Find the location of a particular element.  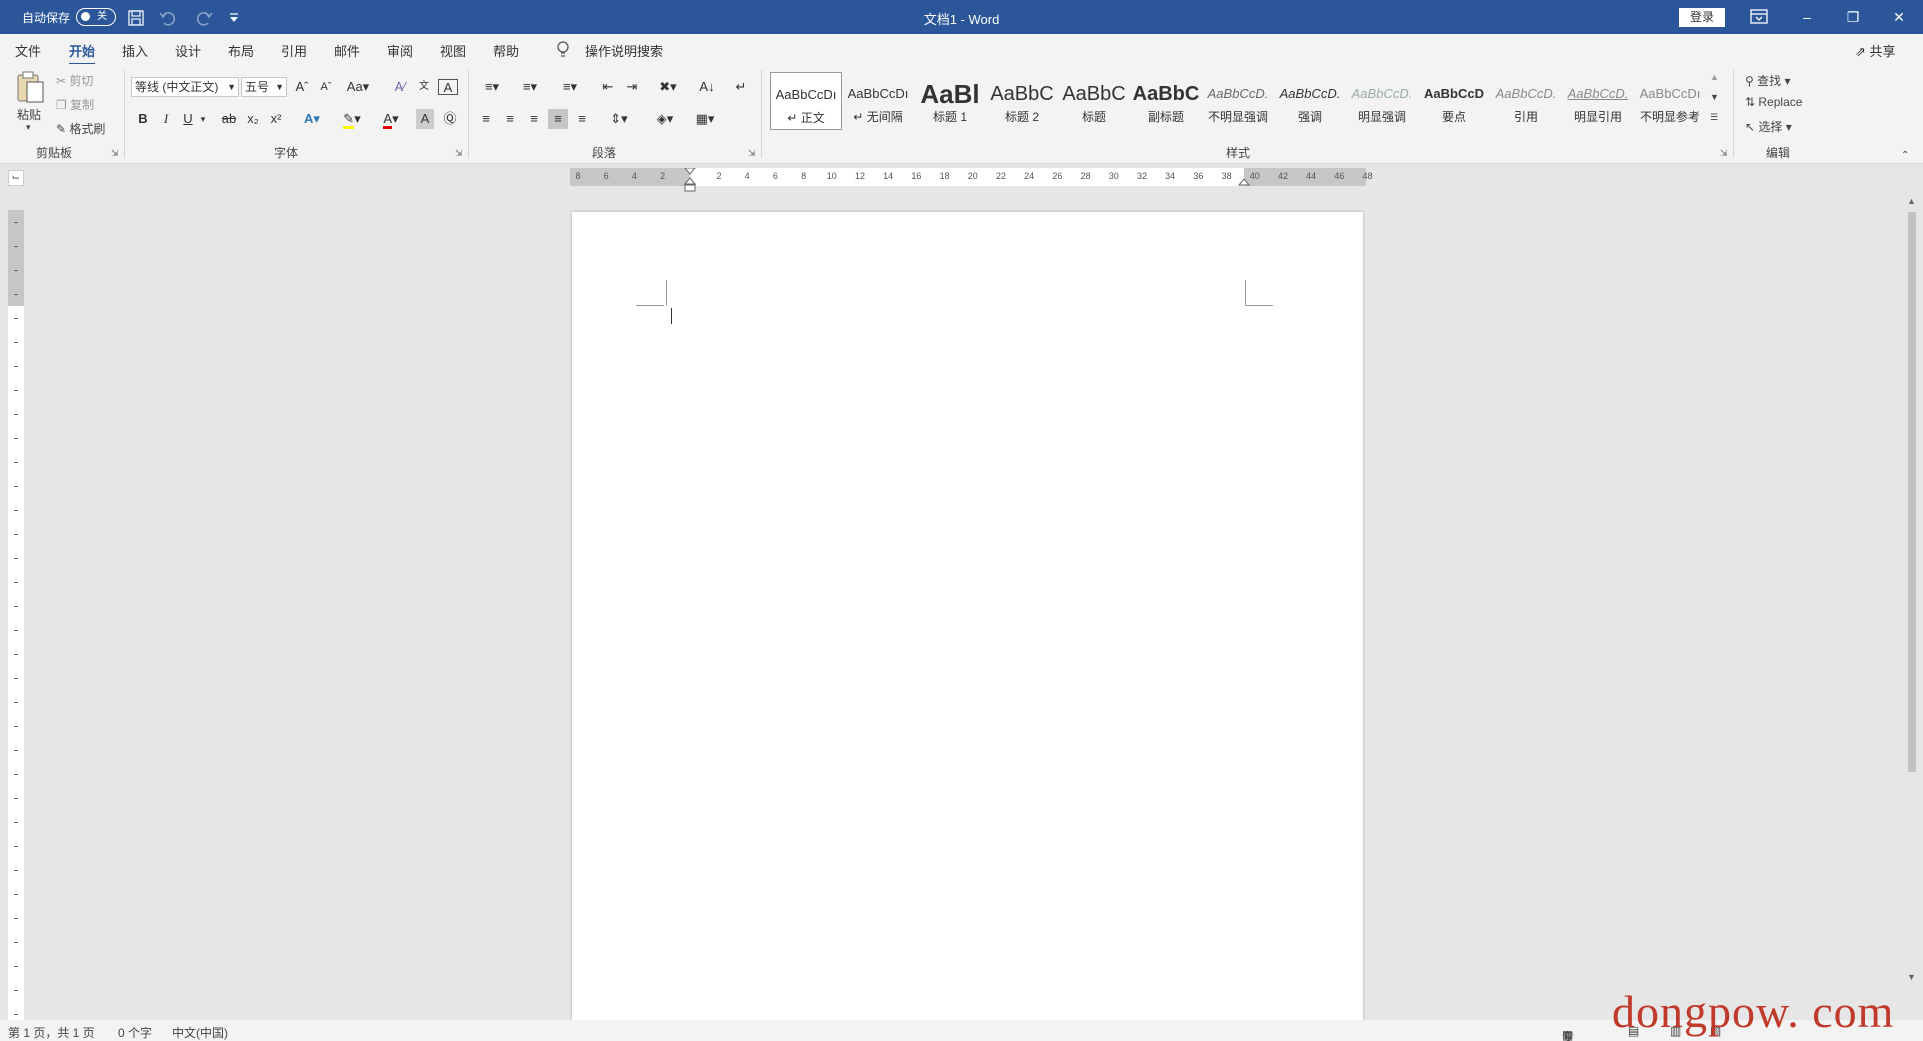

style-subtitle: AaBbC 副标题 is located at coordinates (1166, 101).